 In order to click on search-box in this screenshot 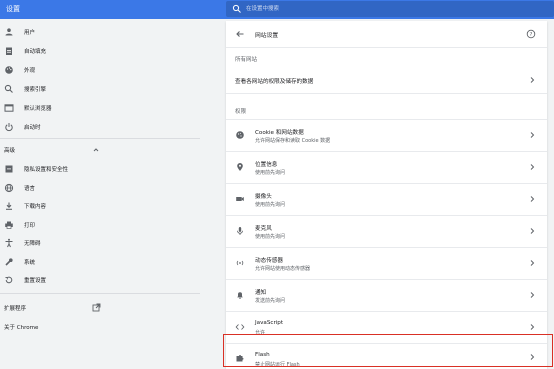, I will do `click(390, 9)`.